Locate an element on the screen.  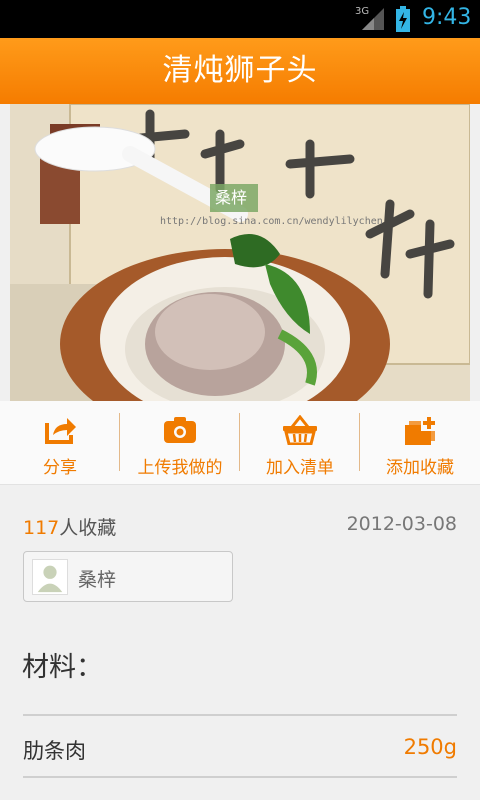
add-favorite-button: 添加收藏 is located at coordinates (420, 443).